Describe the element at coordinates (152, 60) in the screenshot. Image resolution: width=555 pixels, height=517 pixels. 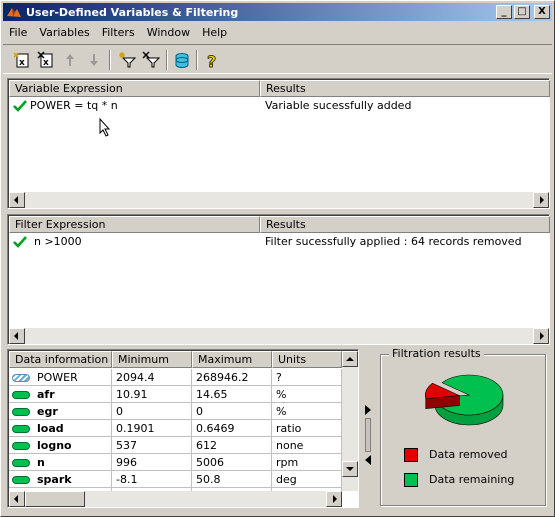
I see `delete-filter-icon` at that location.